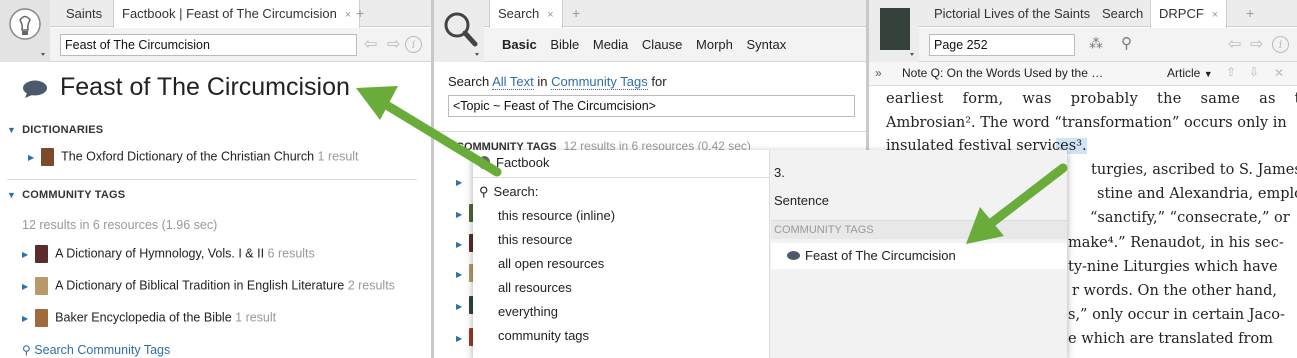 This screenshot has width=1297, height=358. I want to click on cluster-icon: ⁂, so click(1096, 43).